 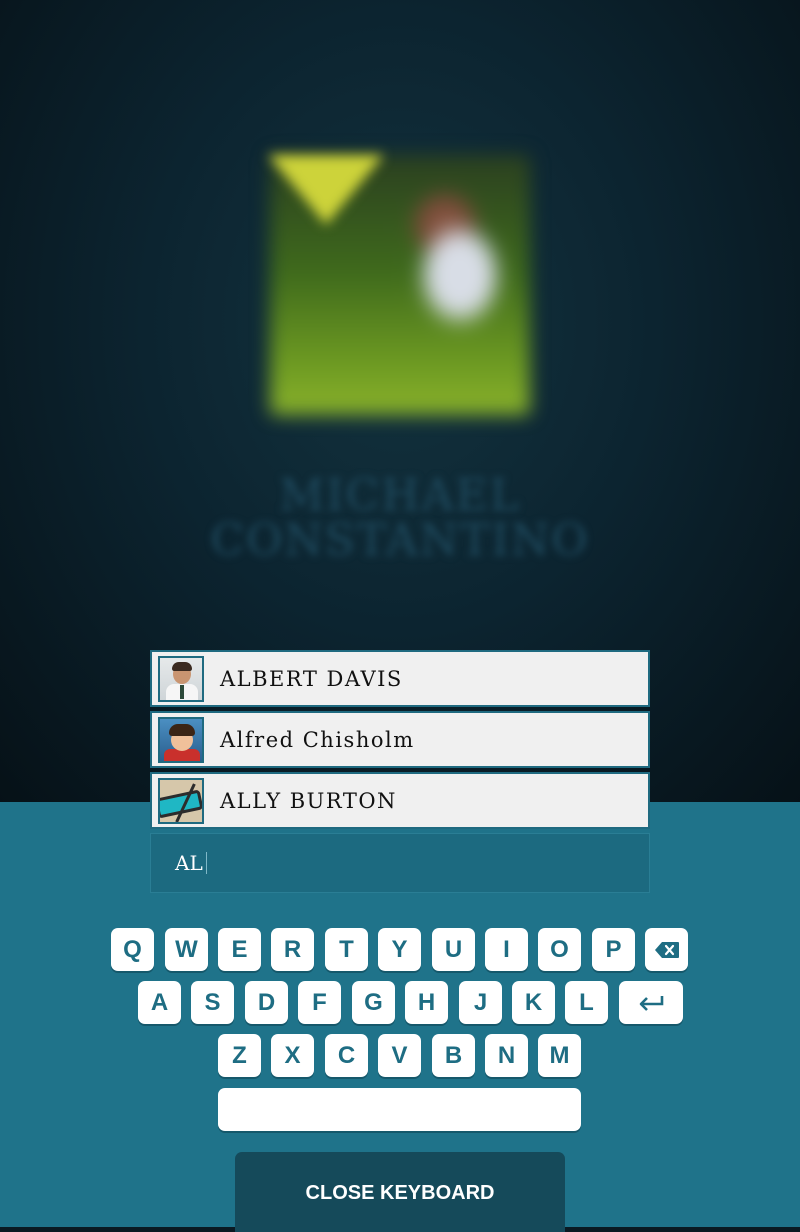 I want to click on suggestion-list: ALBERT DAVIS Alfred Chisholm ALLY BURTON, so click(x=400, y=741).